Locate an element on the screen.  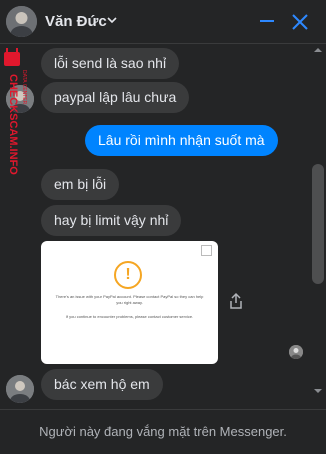
checkbox-icon is located at coordinates (206, 250).